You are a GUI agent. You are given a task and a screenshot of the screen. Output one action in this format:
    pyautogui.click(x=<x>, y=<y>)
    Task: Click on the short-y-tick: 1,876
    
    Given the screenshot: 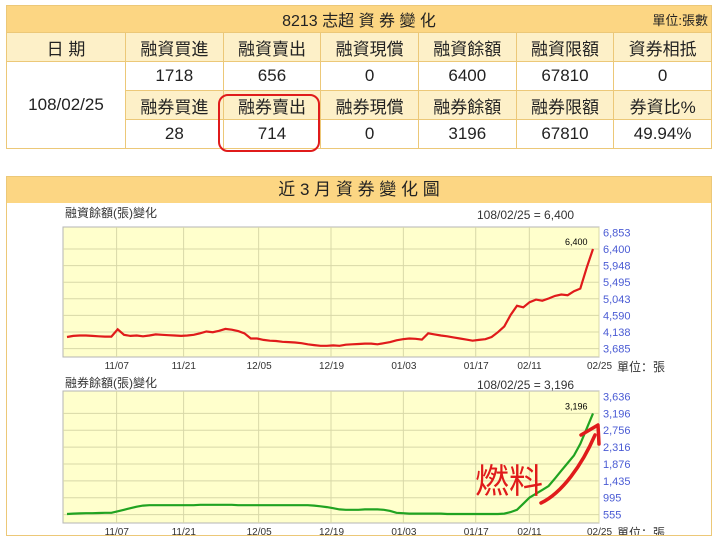 What is the action you would take?
    pyautogui.click(x=617, y=465)
    